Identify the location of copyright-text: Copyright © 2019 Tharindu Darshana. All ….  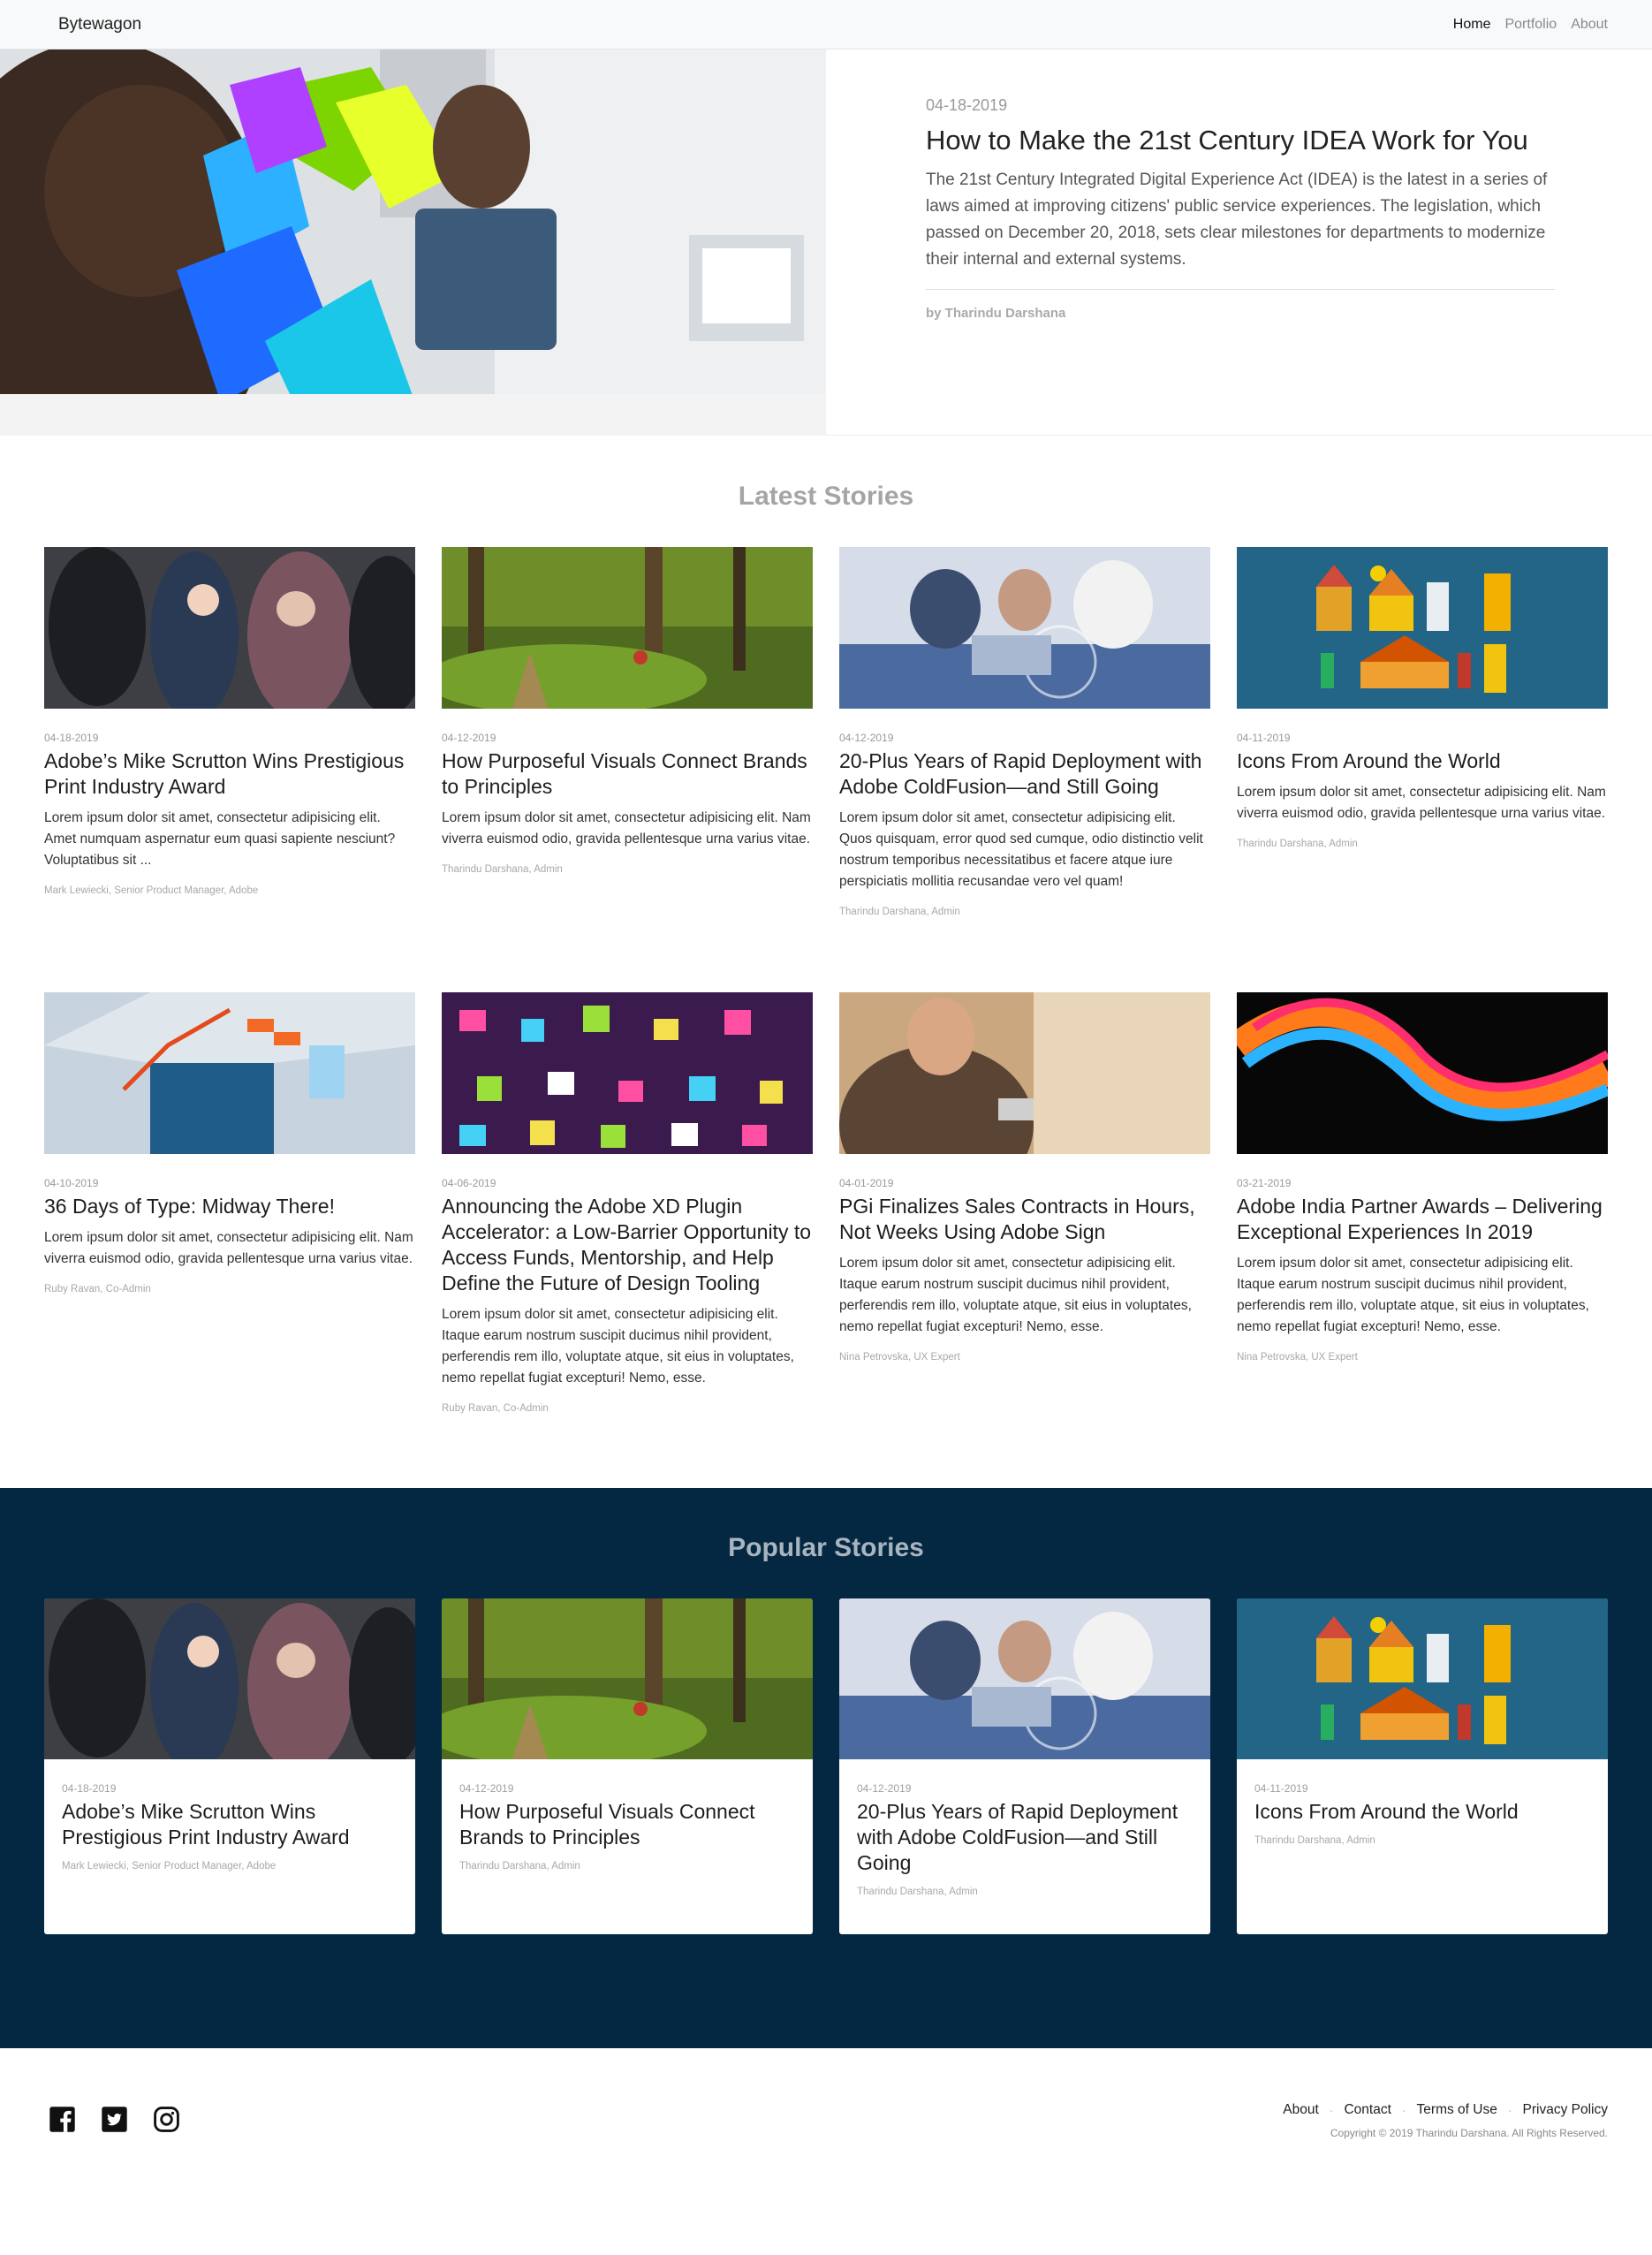
(1469, 2132).